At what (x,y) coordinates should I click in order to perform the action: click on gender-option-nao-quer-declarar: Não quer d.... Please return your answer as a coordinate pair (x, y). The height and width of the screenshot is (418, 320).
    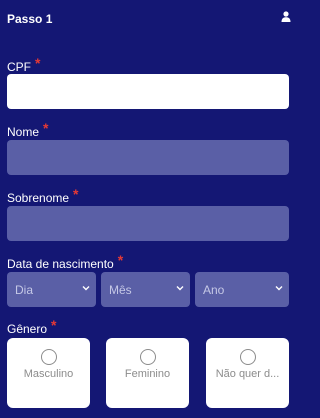
    Looking at the image, I should click on (247, 373).